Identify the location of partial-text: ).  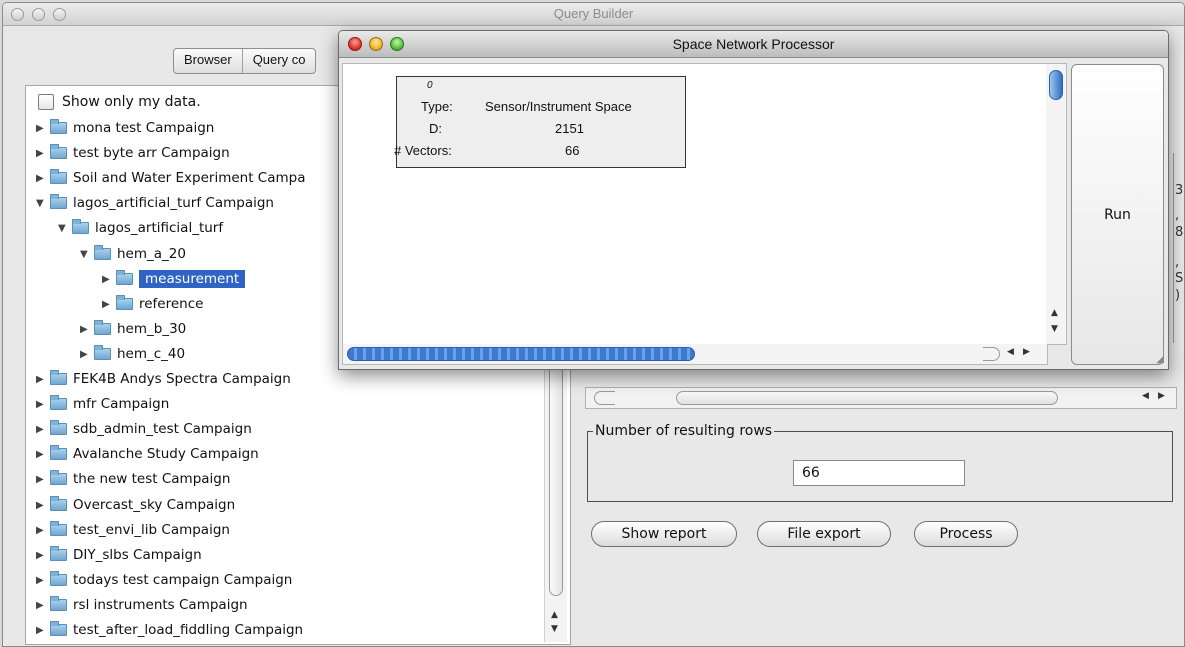
(1178, 295).